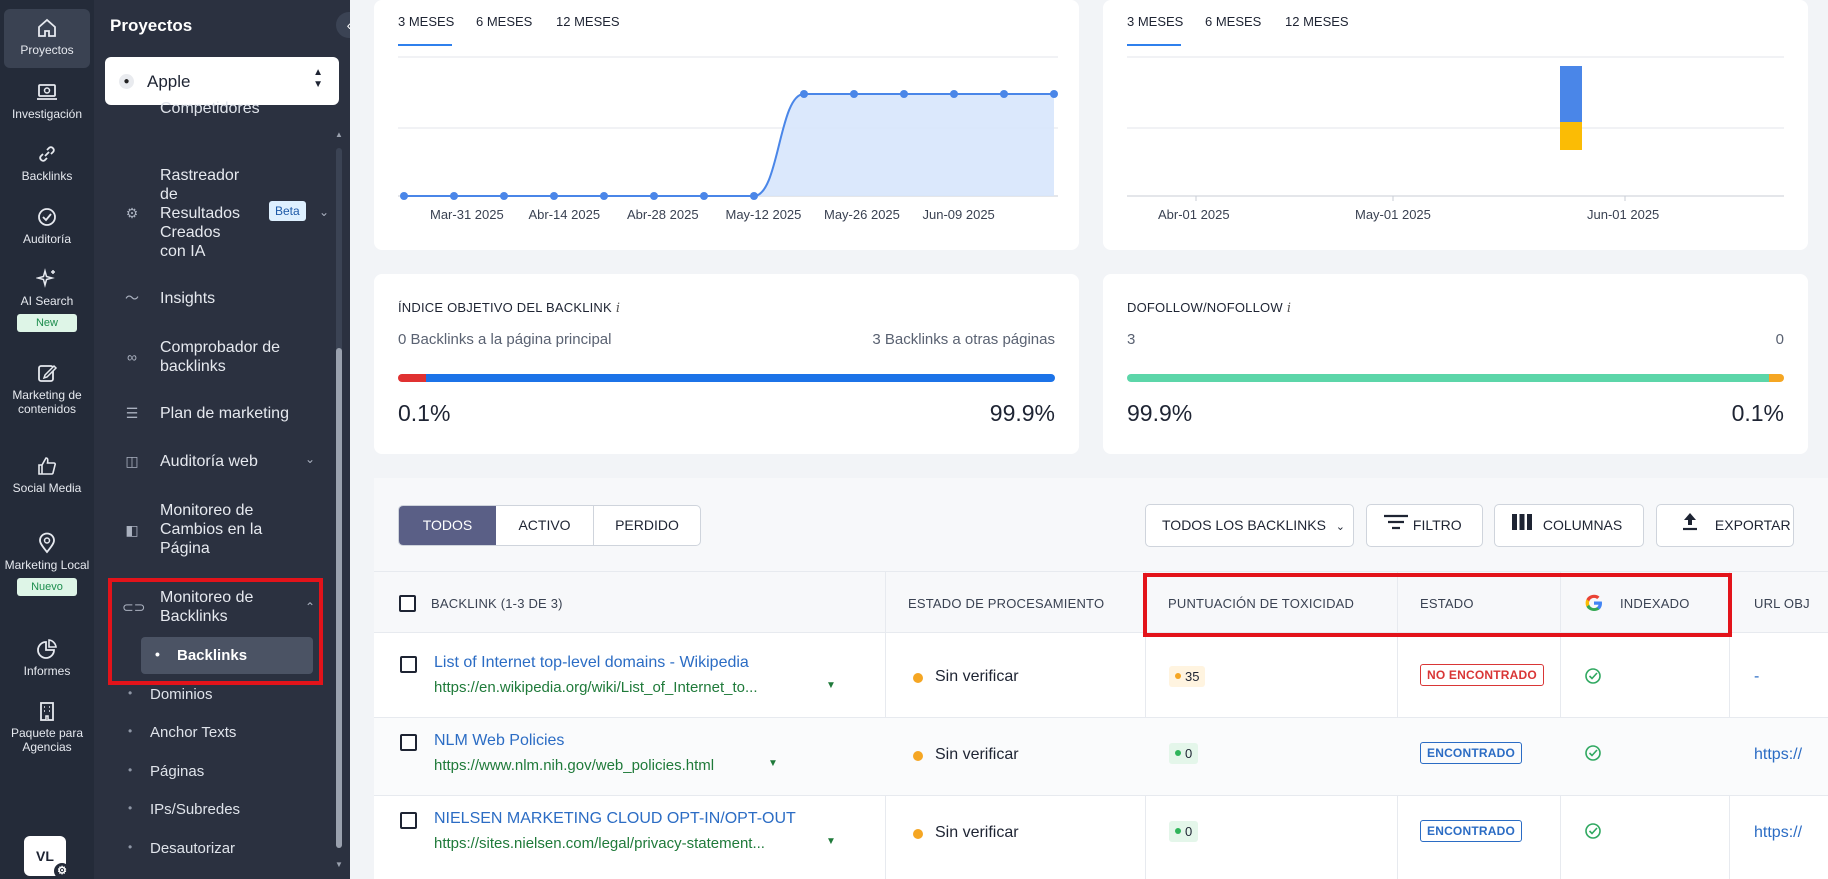 Image resolution: width=1828 pixels, height=879 pixels. Describe the element at coordinates (47, 857) in the screenshot. I see `avatar: VL ⚙` at that location.